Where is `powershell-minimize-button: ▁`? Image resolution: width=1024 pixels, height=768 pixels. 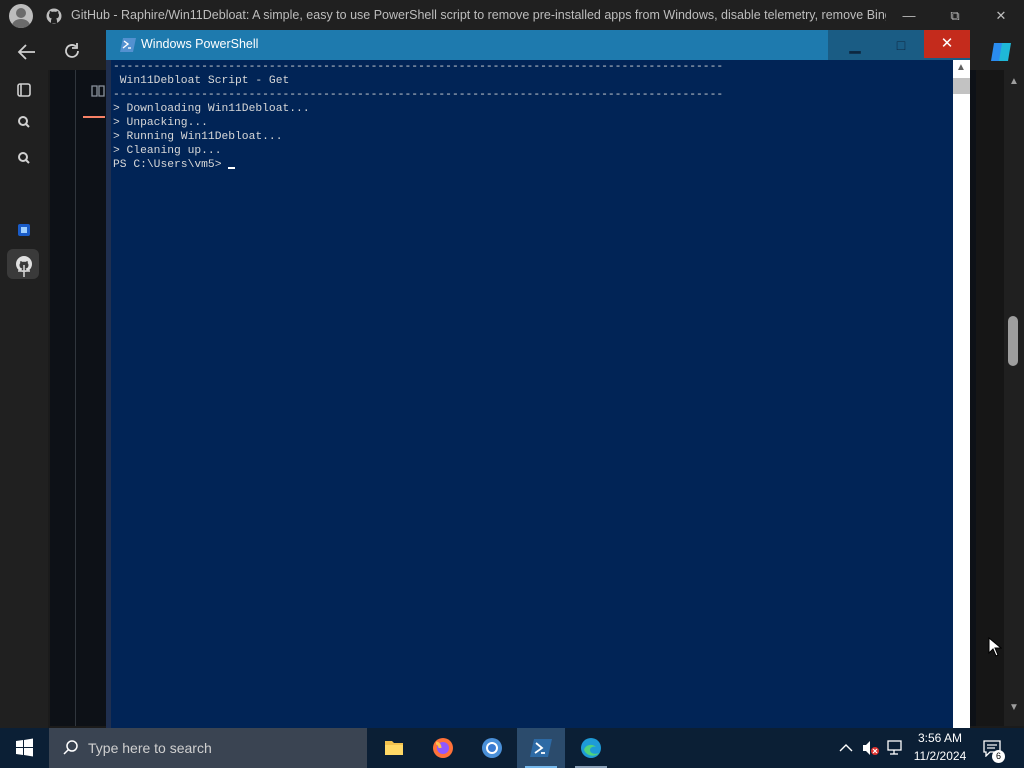
powershell-minimize-button: ▁ is located at coordinates (855, 45).